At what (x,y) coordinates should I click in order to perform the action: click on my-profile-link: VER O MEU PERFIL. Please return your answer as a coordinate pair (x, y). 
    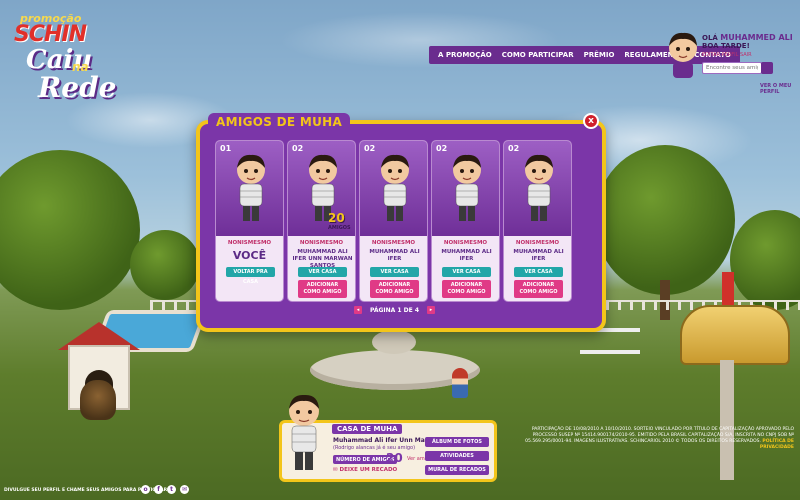
    Looking at the image, I should click on (780, 89).